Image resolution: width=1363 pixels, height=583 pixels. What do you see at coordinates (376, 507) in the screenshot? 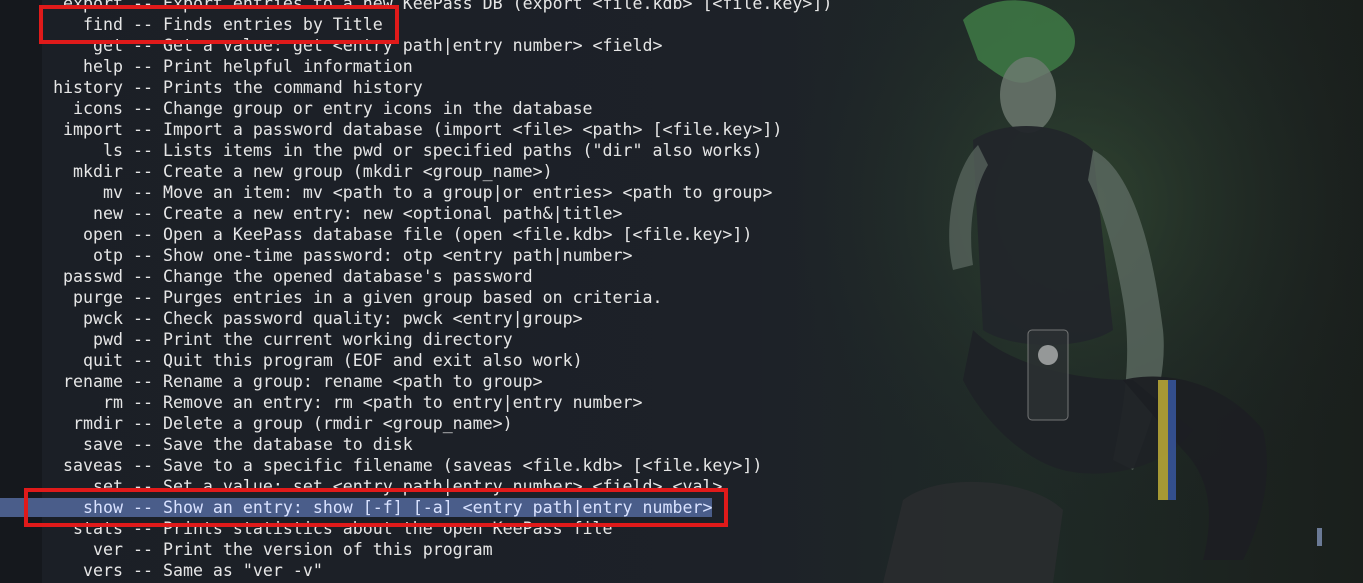
I see `highlight-box-show` at bounding box center [376, 507].